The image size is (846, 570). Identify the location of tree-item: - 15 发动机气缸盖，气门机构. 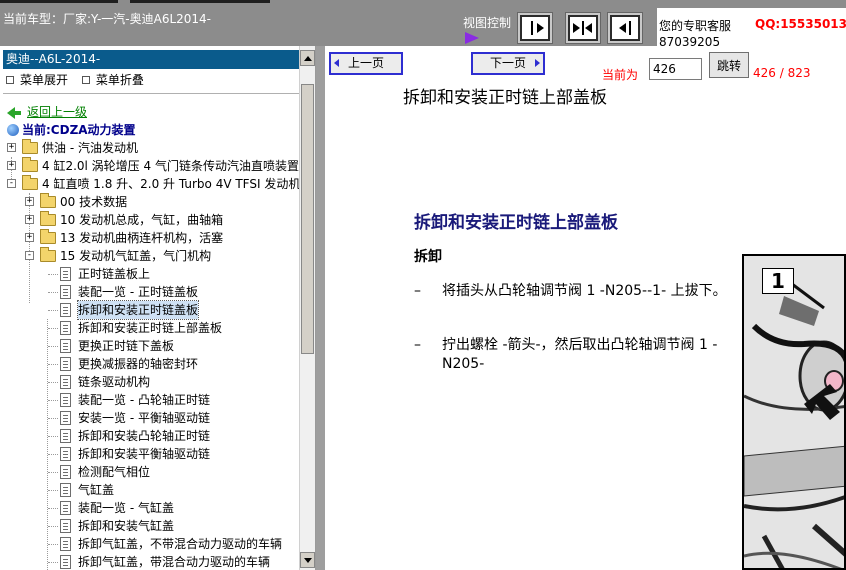
(149, 256).